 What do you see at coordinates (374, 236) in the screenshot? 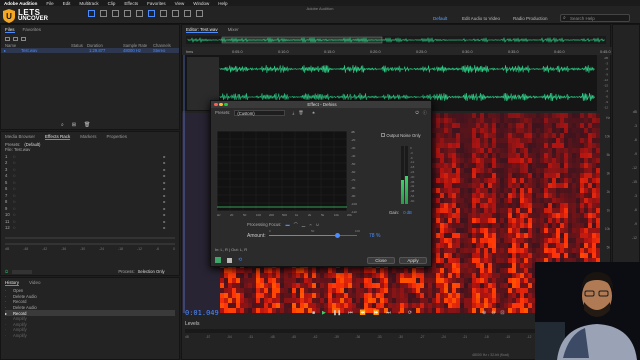
I see `amount-value: 78 %` at bounding box center [374, 236].